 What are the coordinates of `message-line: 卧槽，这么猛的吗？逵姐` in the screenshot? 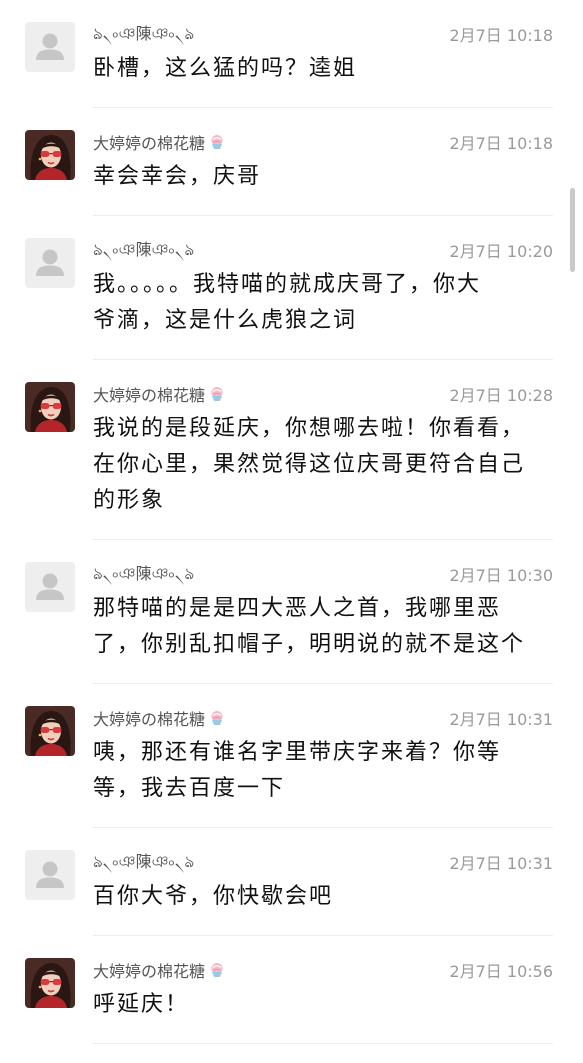 It's located at (225, 68).